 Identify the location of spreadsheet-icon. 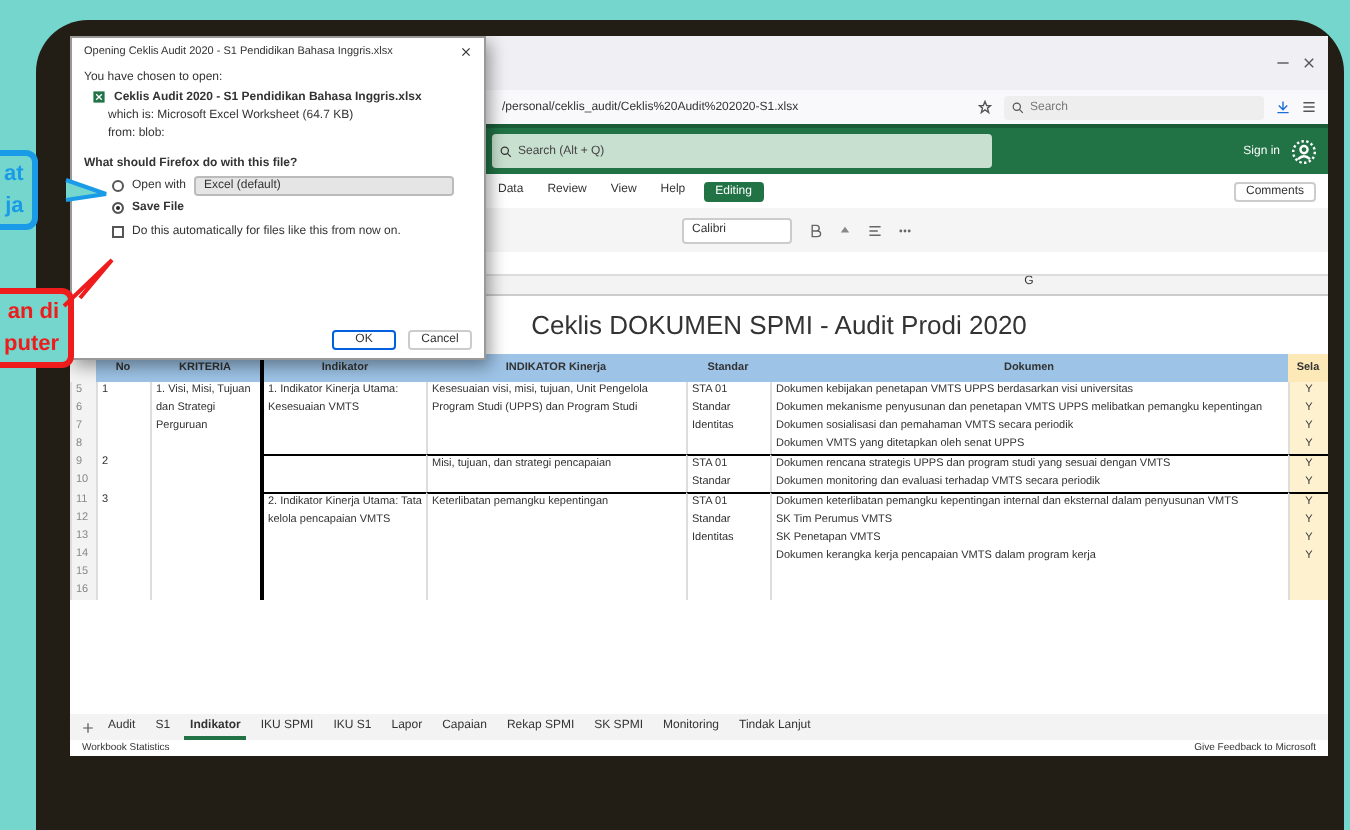
(99, 97).